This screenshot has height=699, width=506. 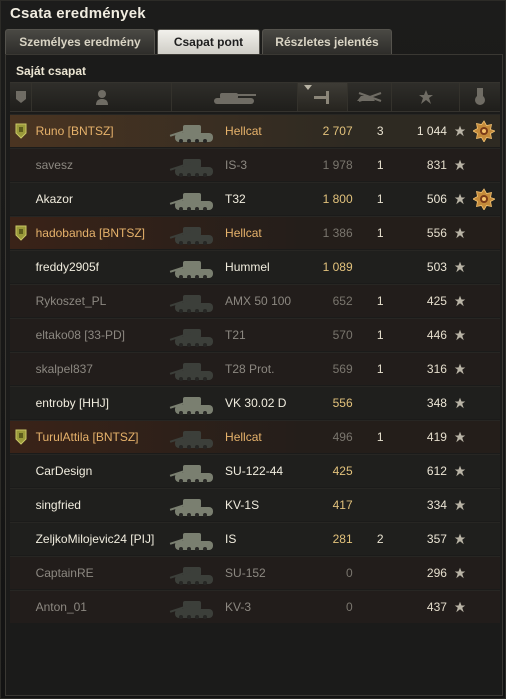 I want to click on xp-value: 612, so click(x=436, y=471).